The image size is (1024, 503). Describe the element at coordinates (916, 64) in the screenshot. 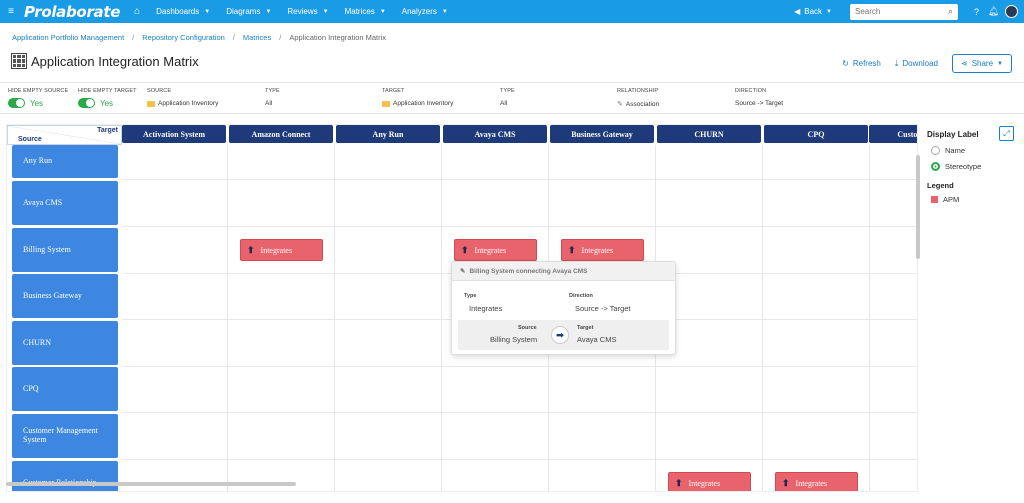

I see `download-button: ⤓ Download` at that location.